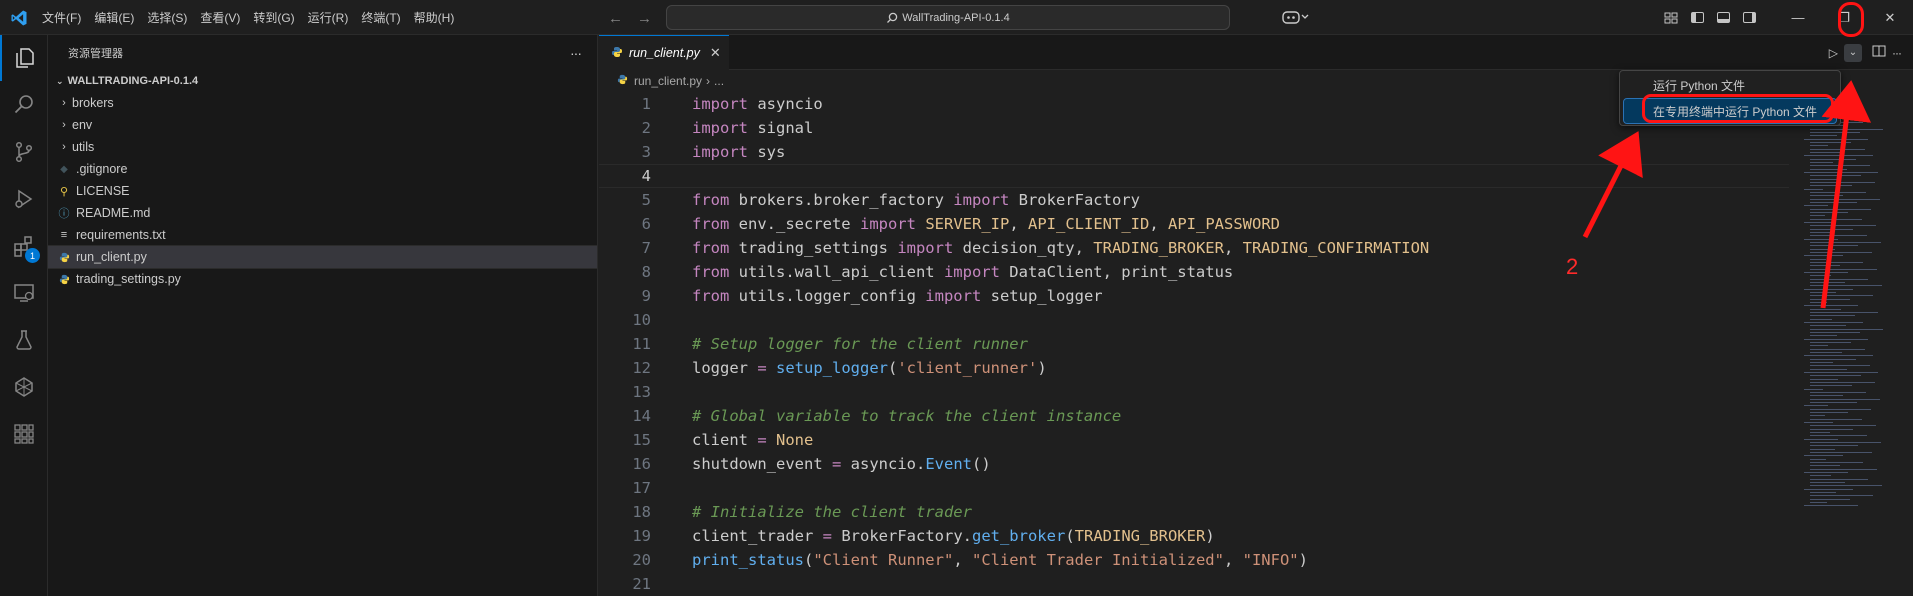  I want to click on code-line: 1 import asyncio, so click(1194, 104).